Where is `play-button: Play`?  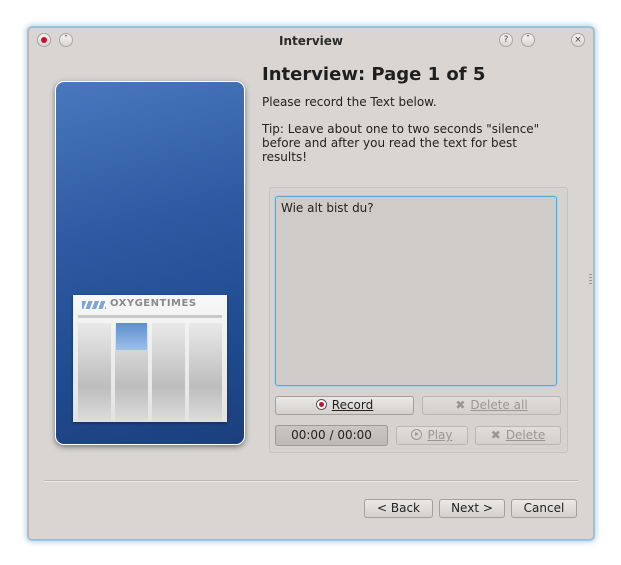
play-button: Play is located at coordinates (432, 435).